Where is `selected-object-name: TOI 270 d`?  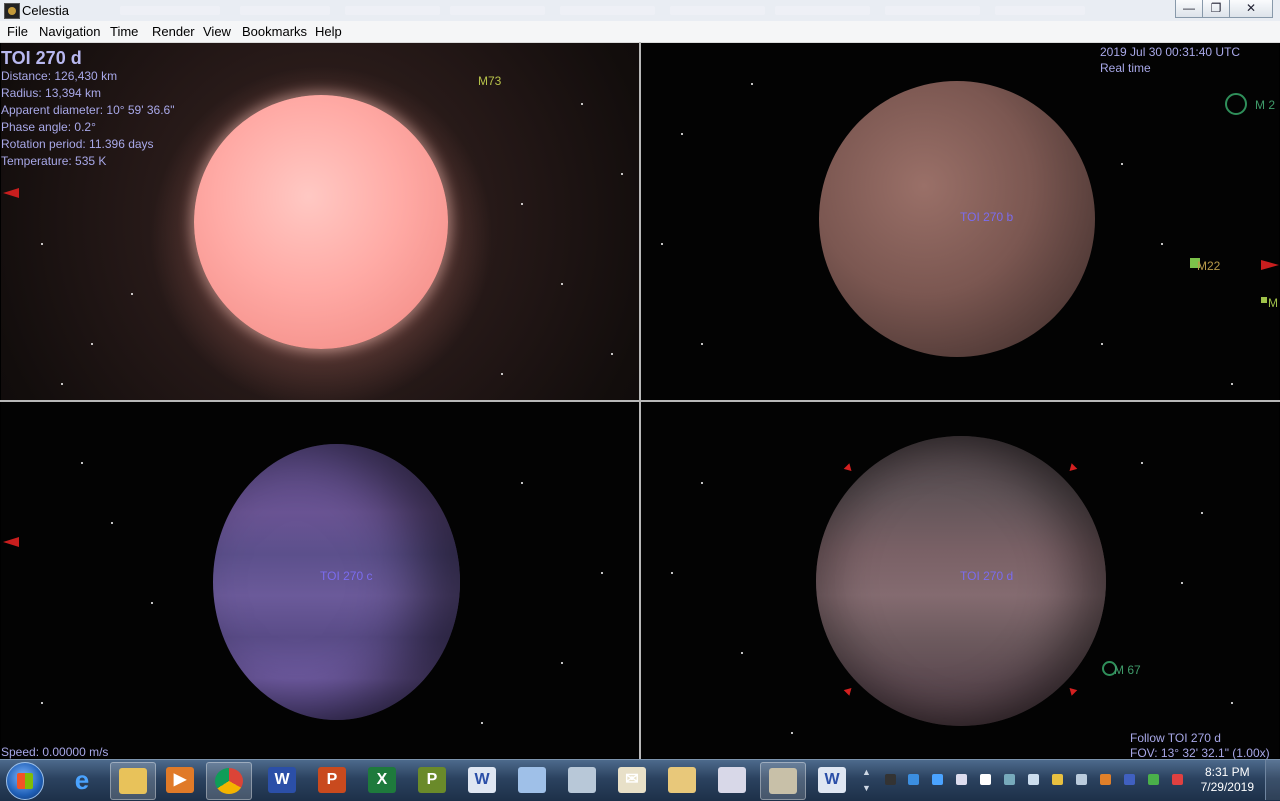
selected-object-name: TOI 270 d is located at coordinates (41, 58).